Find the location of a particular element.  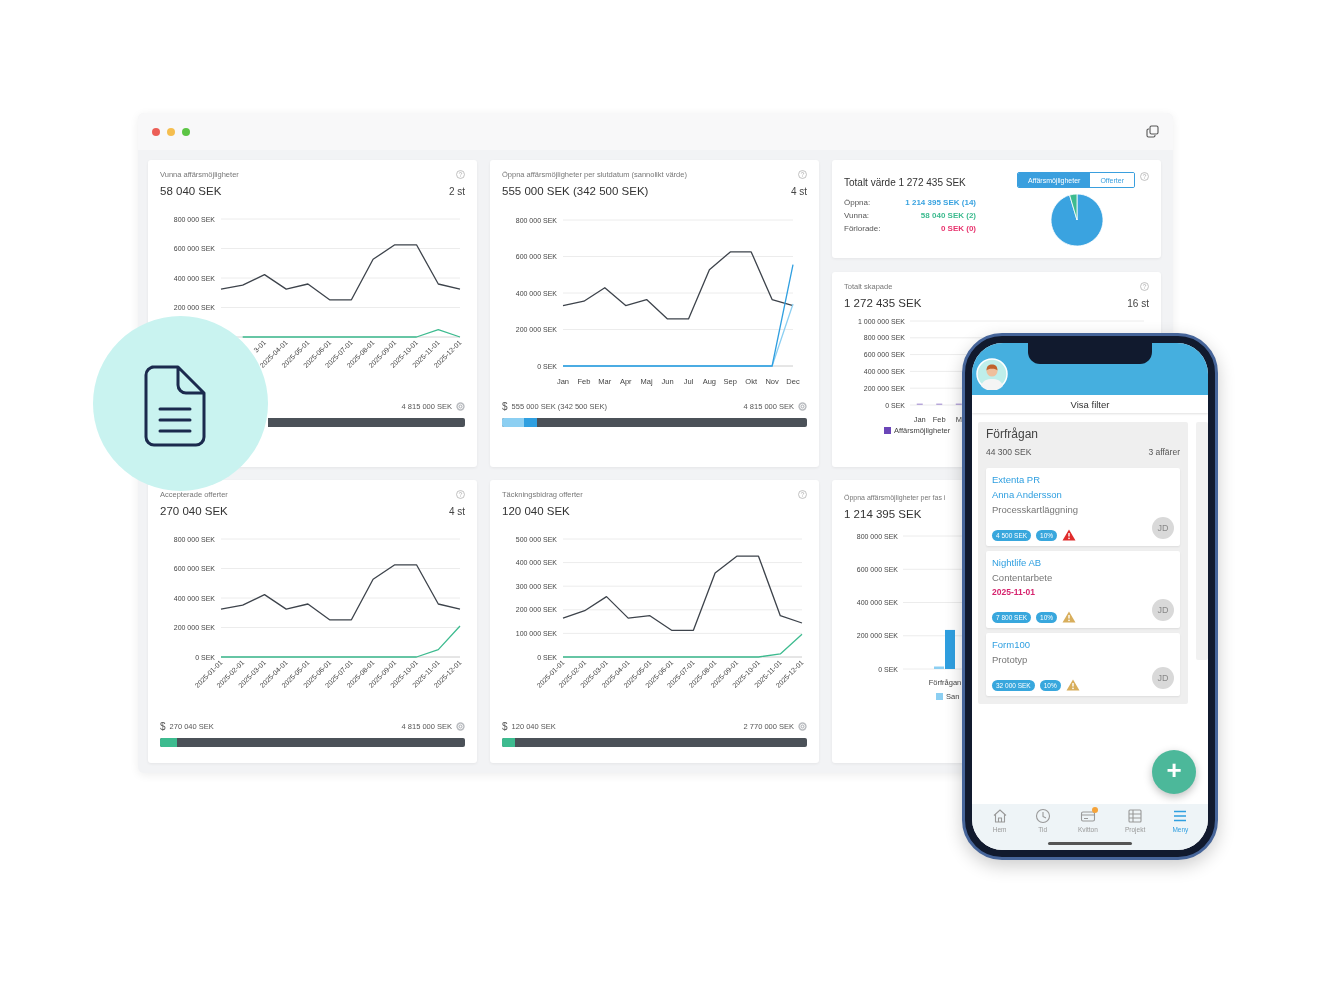

row-label: Vunna: is located at coordinates (857, 215).